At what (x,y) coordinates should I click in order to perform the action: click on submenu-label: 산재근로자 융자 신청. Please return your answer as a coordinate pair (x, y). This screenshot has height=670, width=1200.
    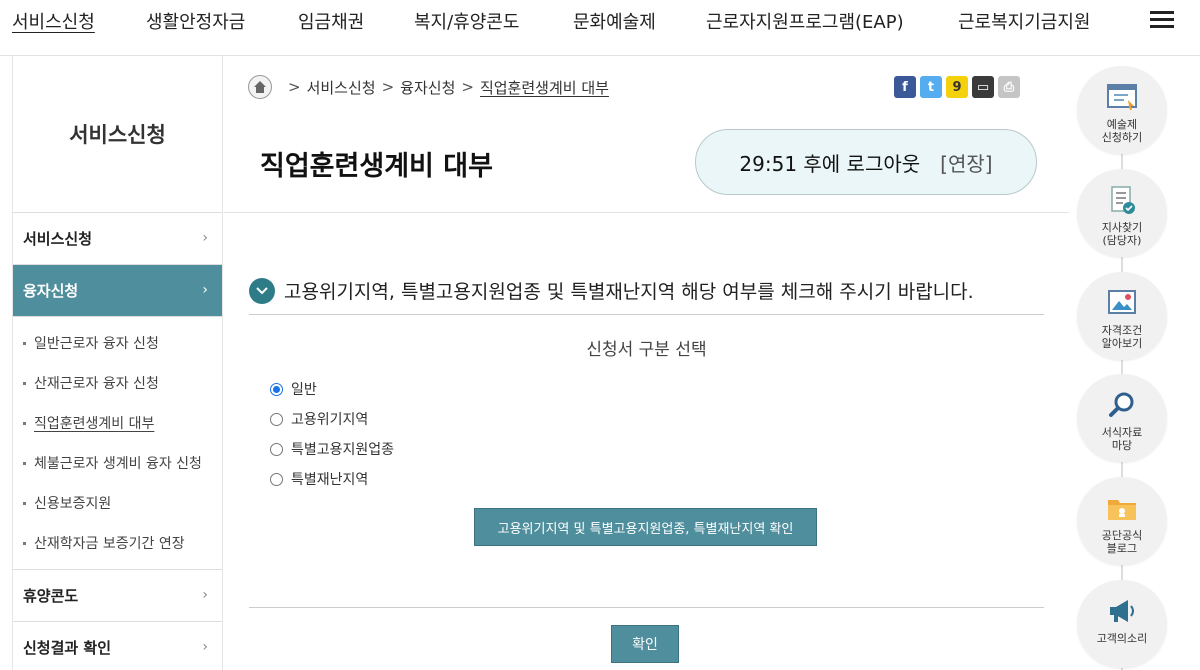
    Looking at the image, I should click on (96, 384).